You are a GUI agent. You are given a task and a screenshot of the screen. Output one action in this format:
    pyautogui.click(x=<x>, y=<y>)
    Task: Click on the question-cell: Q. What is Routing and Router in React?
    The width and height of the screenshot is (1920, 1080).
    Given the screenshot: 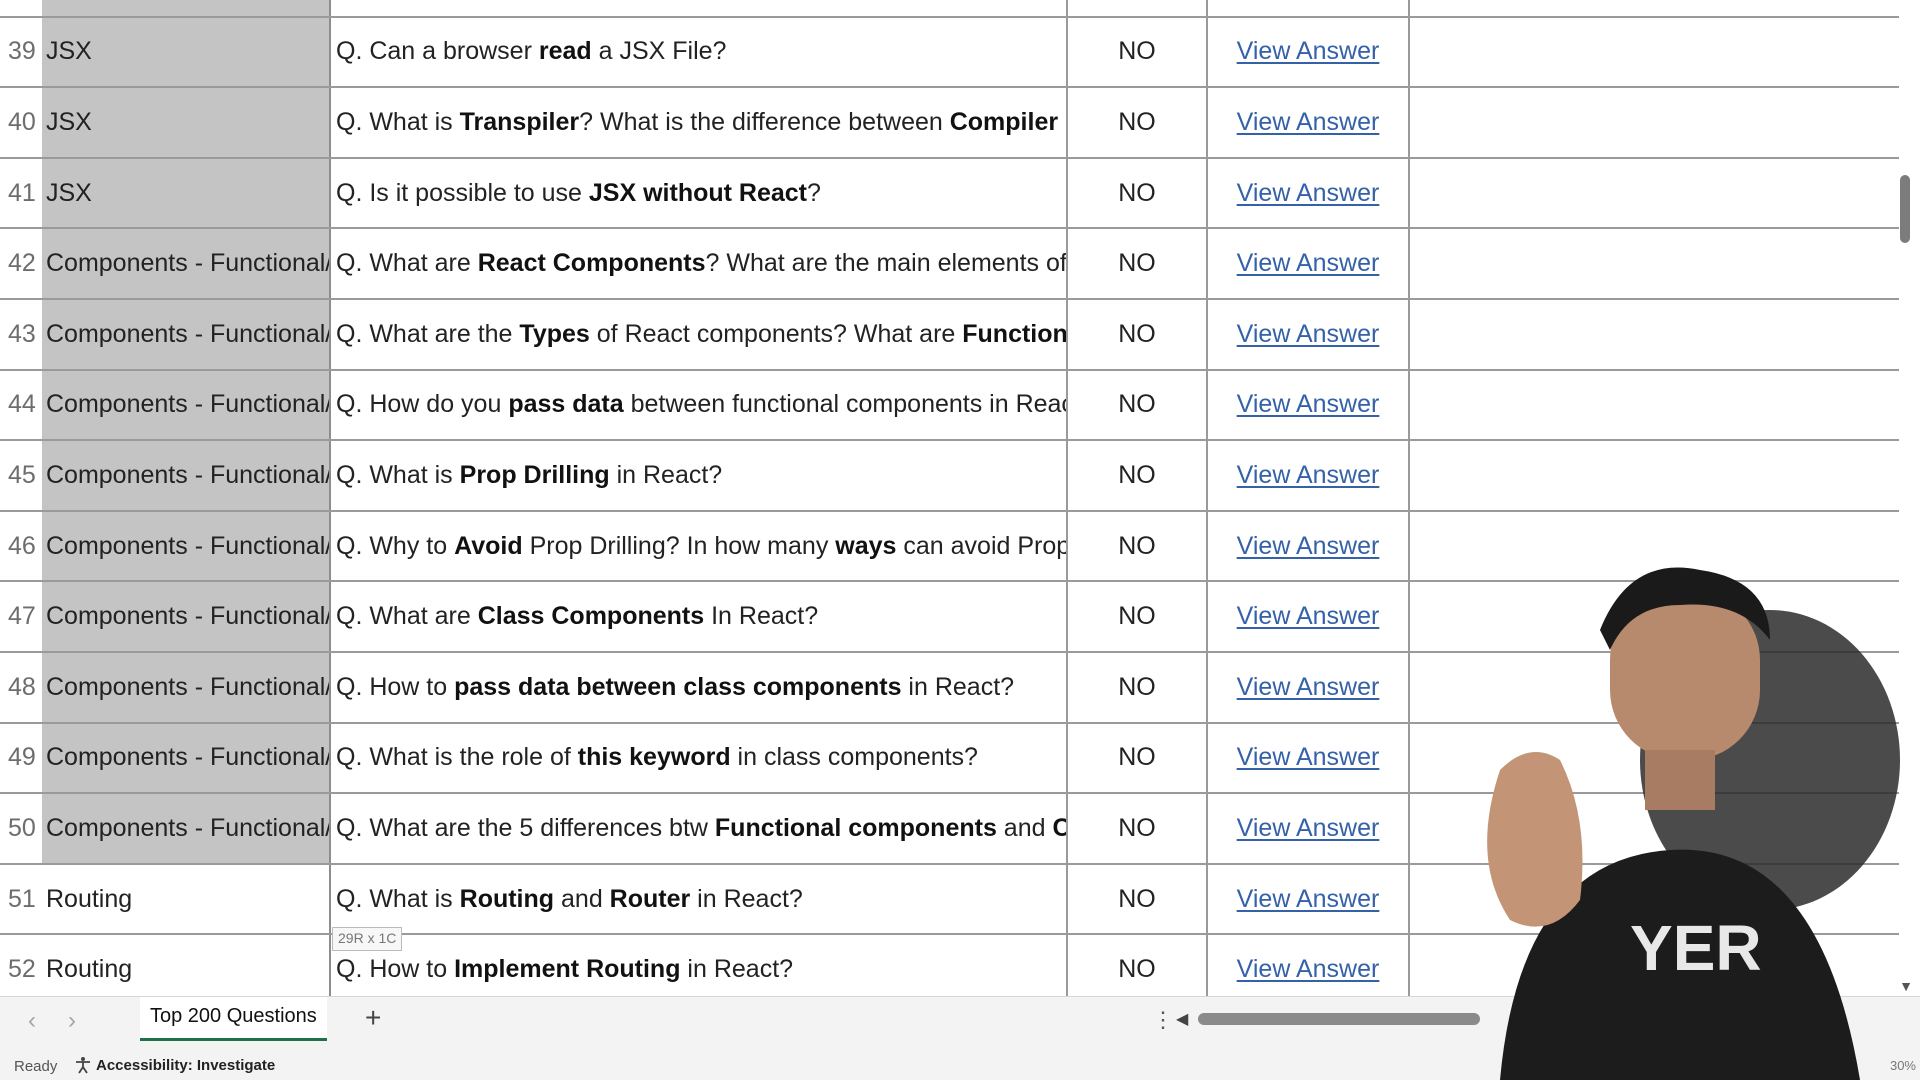 What is the action you would take?
    pyautogui.click(x=699, y=899)
    